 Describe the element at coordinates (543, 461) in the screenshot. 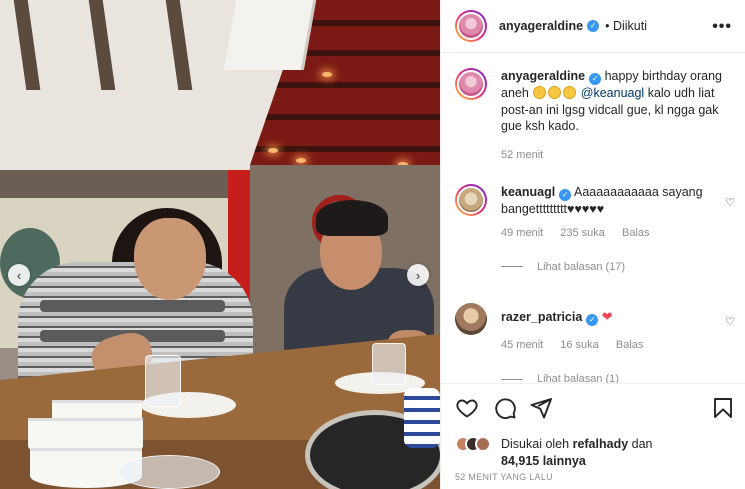

I see `likes-count: 84,915 lainnya` at that location.